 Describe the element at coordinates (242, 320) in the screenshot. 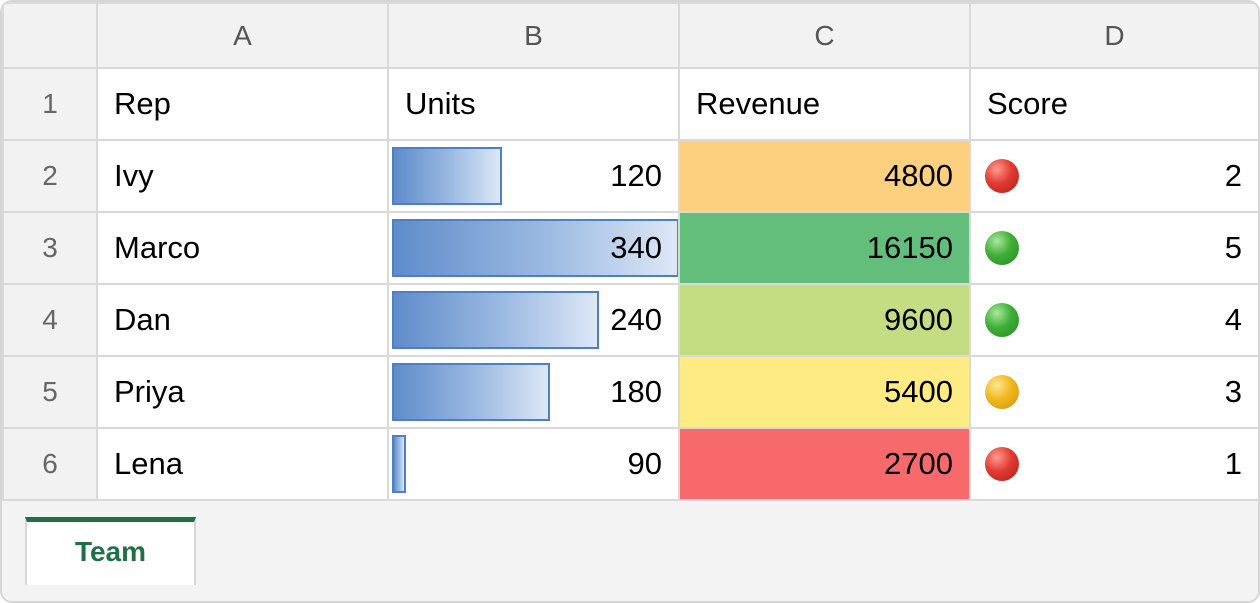

I see `cell-rep: Dan` at that location.